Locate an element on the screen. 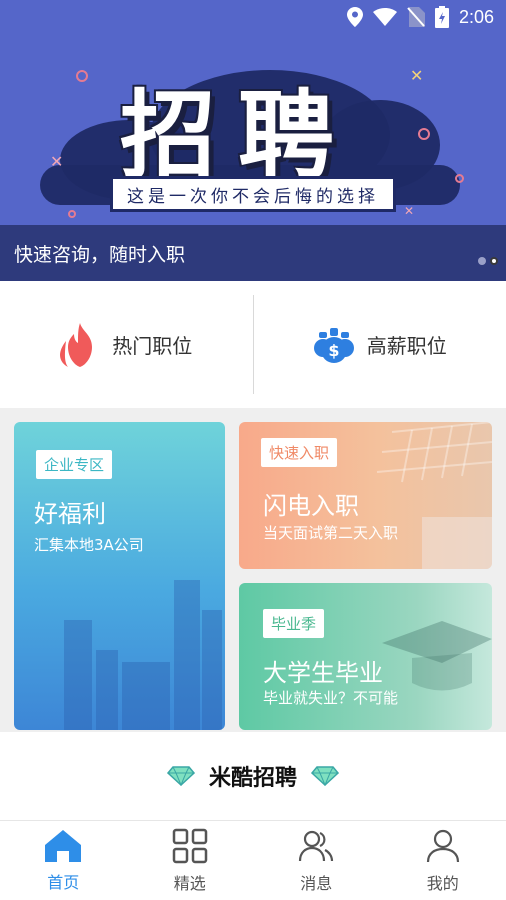 The image size is (506, 900). fast-hire-tag: 快速入职 is located at coordinates (299, 452).